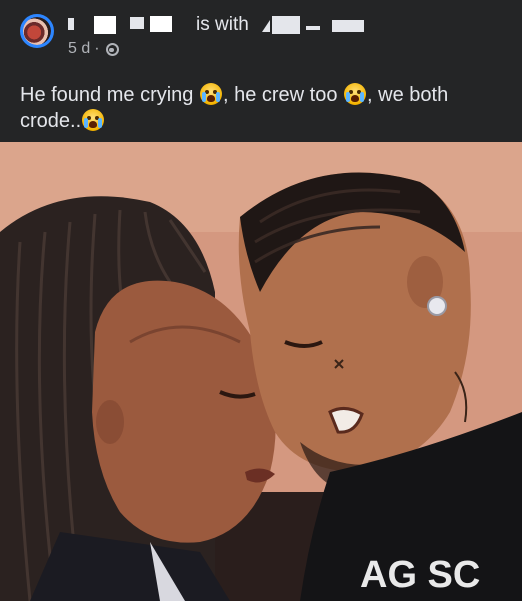  I want to click on post-header: is with 5 d ·, so click(261, 36).